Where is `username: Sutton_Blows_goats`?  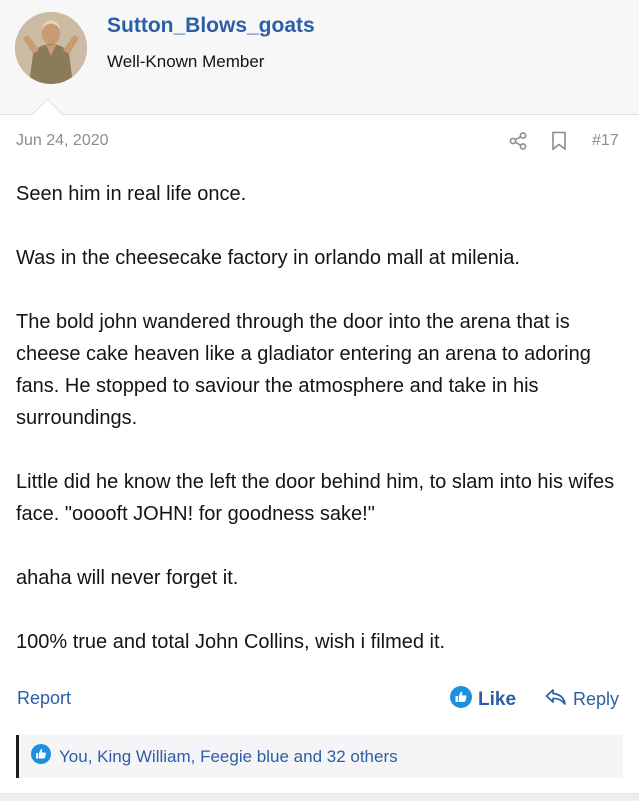 username: Sutton_Blows_goats is located at coordinates (211, 26).